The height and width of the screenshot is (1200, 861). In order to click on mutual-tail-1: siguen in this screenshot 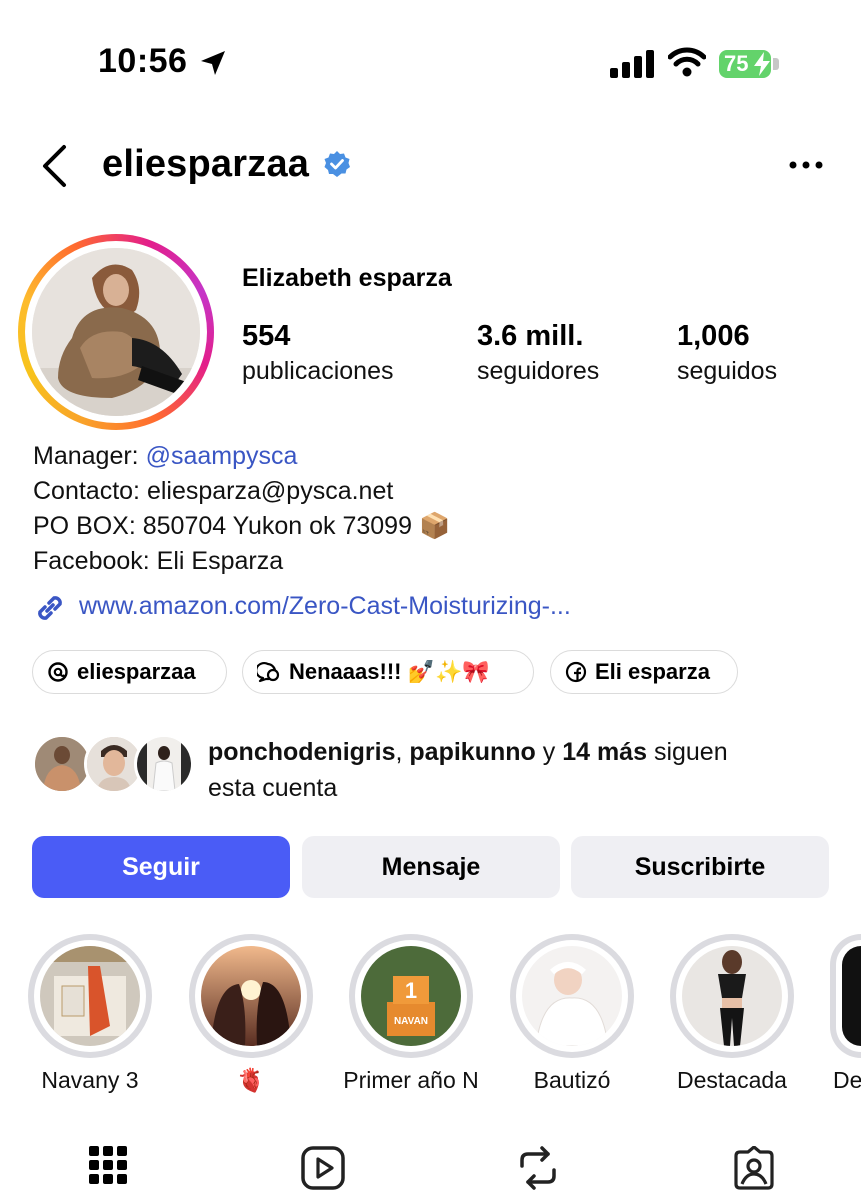, I will do `click(687, 752)`.